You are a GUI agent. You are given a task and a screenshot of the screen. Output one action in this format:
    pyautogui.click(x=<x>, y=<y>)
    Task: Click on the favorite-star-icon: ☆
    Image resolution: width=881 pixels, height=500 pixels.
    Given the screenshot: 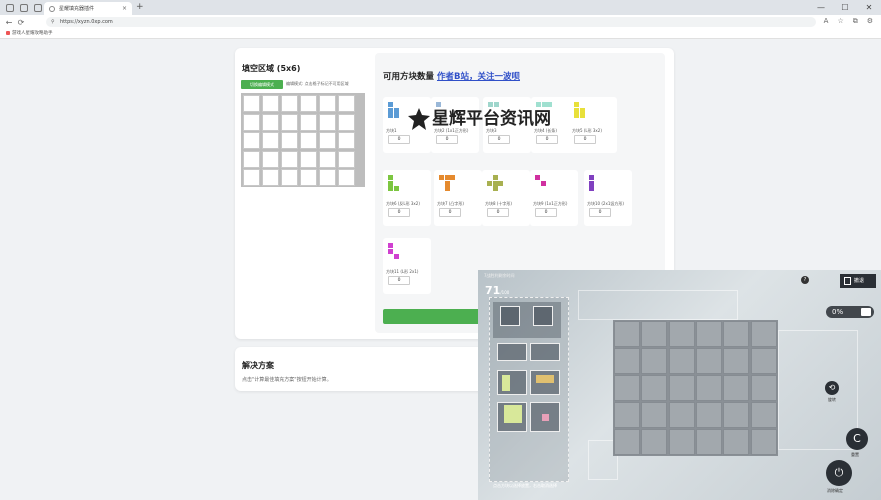 What is the action you would take?
    pyautogui.click(x=840, y=21)
    